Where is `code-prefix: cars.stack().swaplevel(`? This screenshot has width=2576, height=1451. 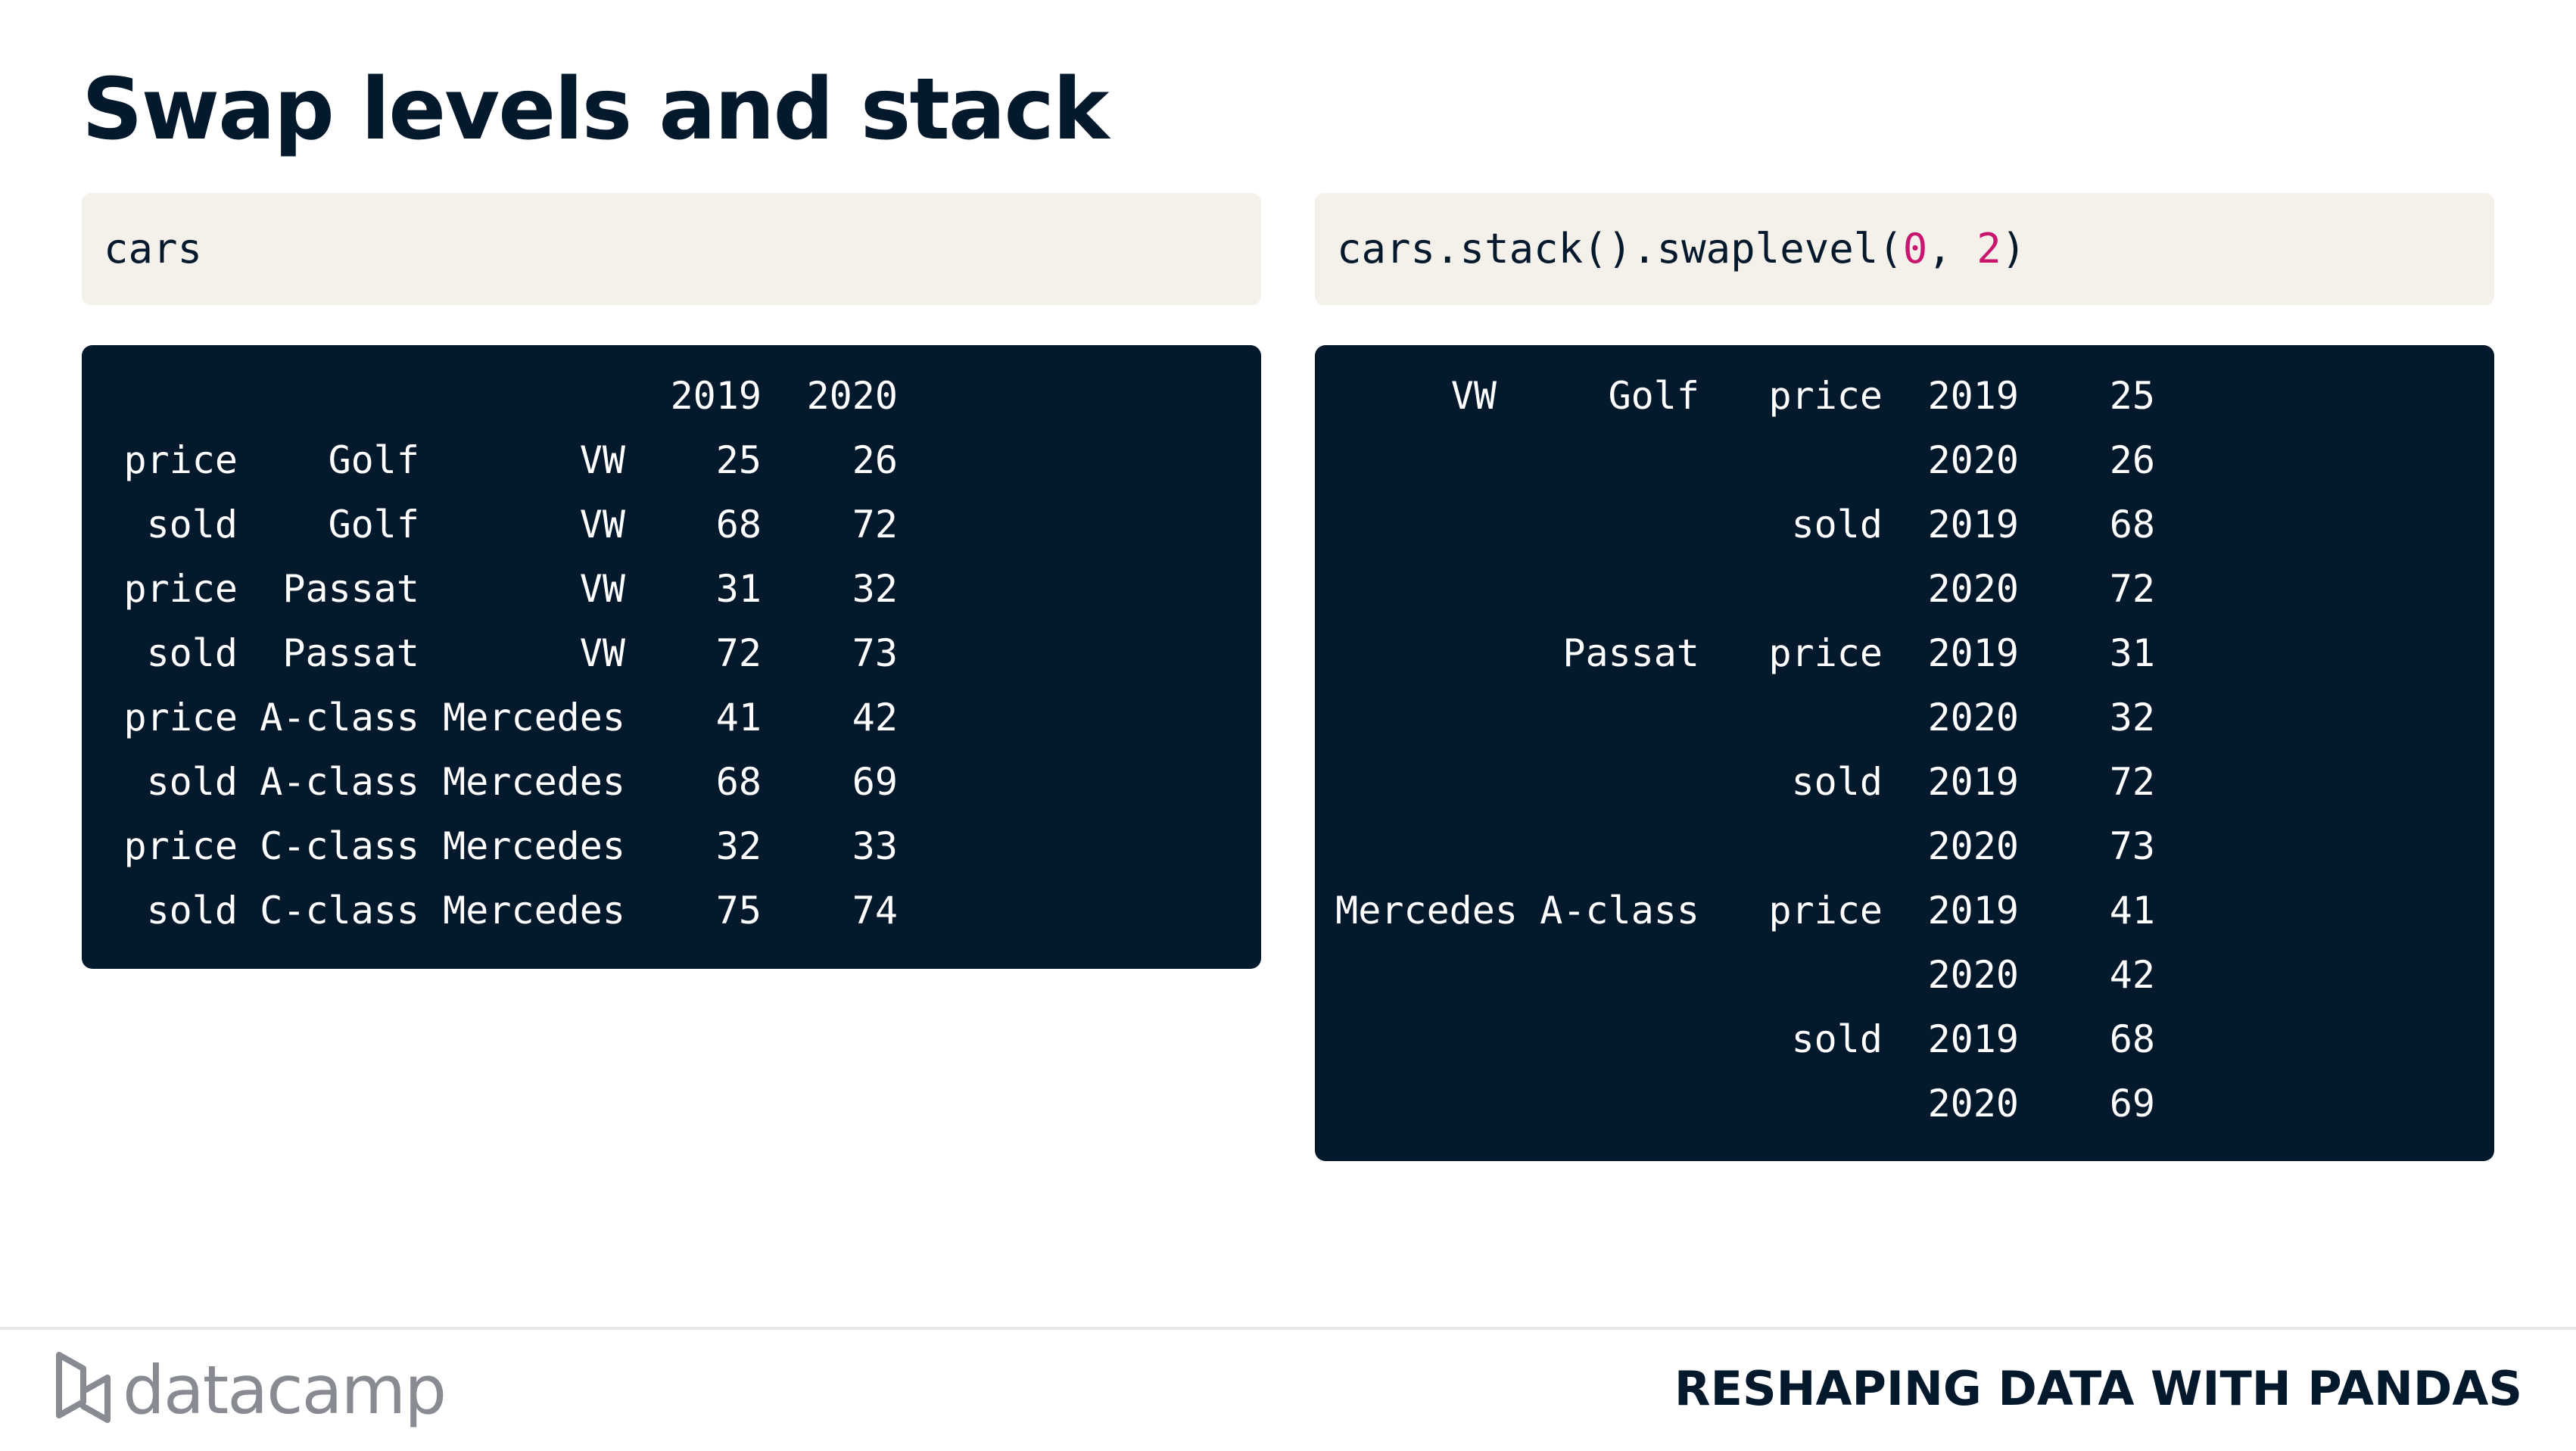 code-prefix: cars.stack().swaplevel( is located at coordinates (1620, 248).